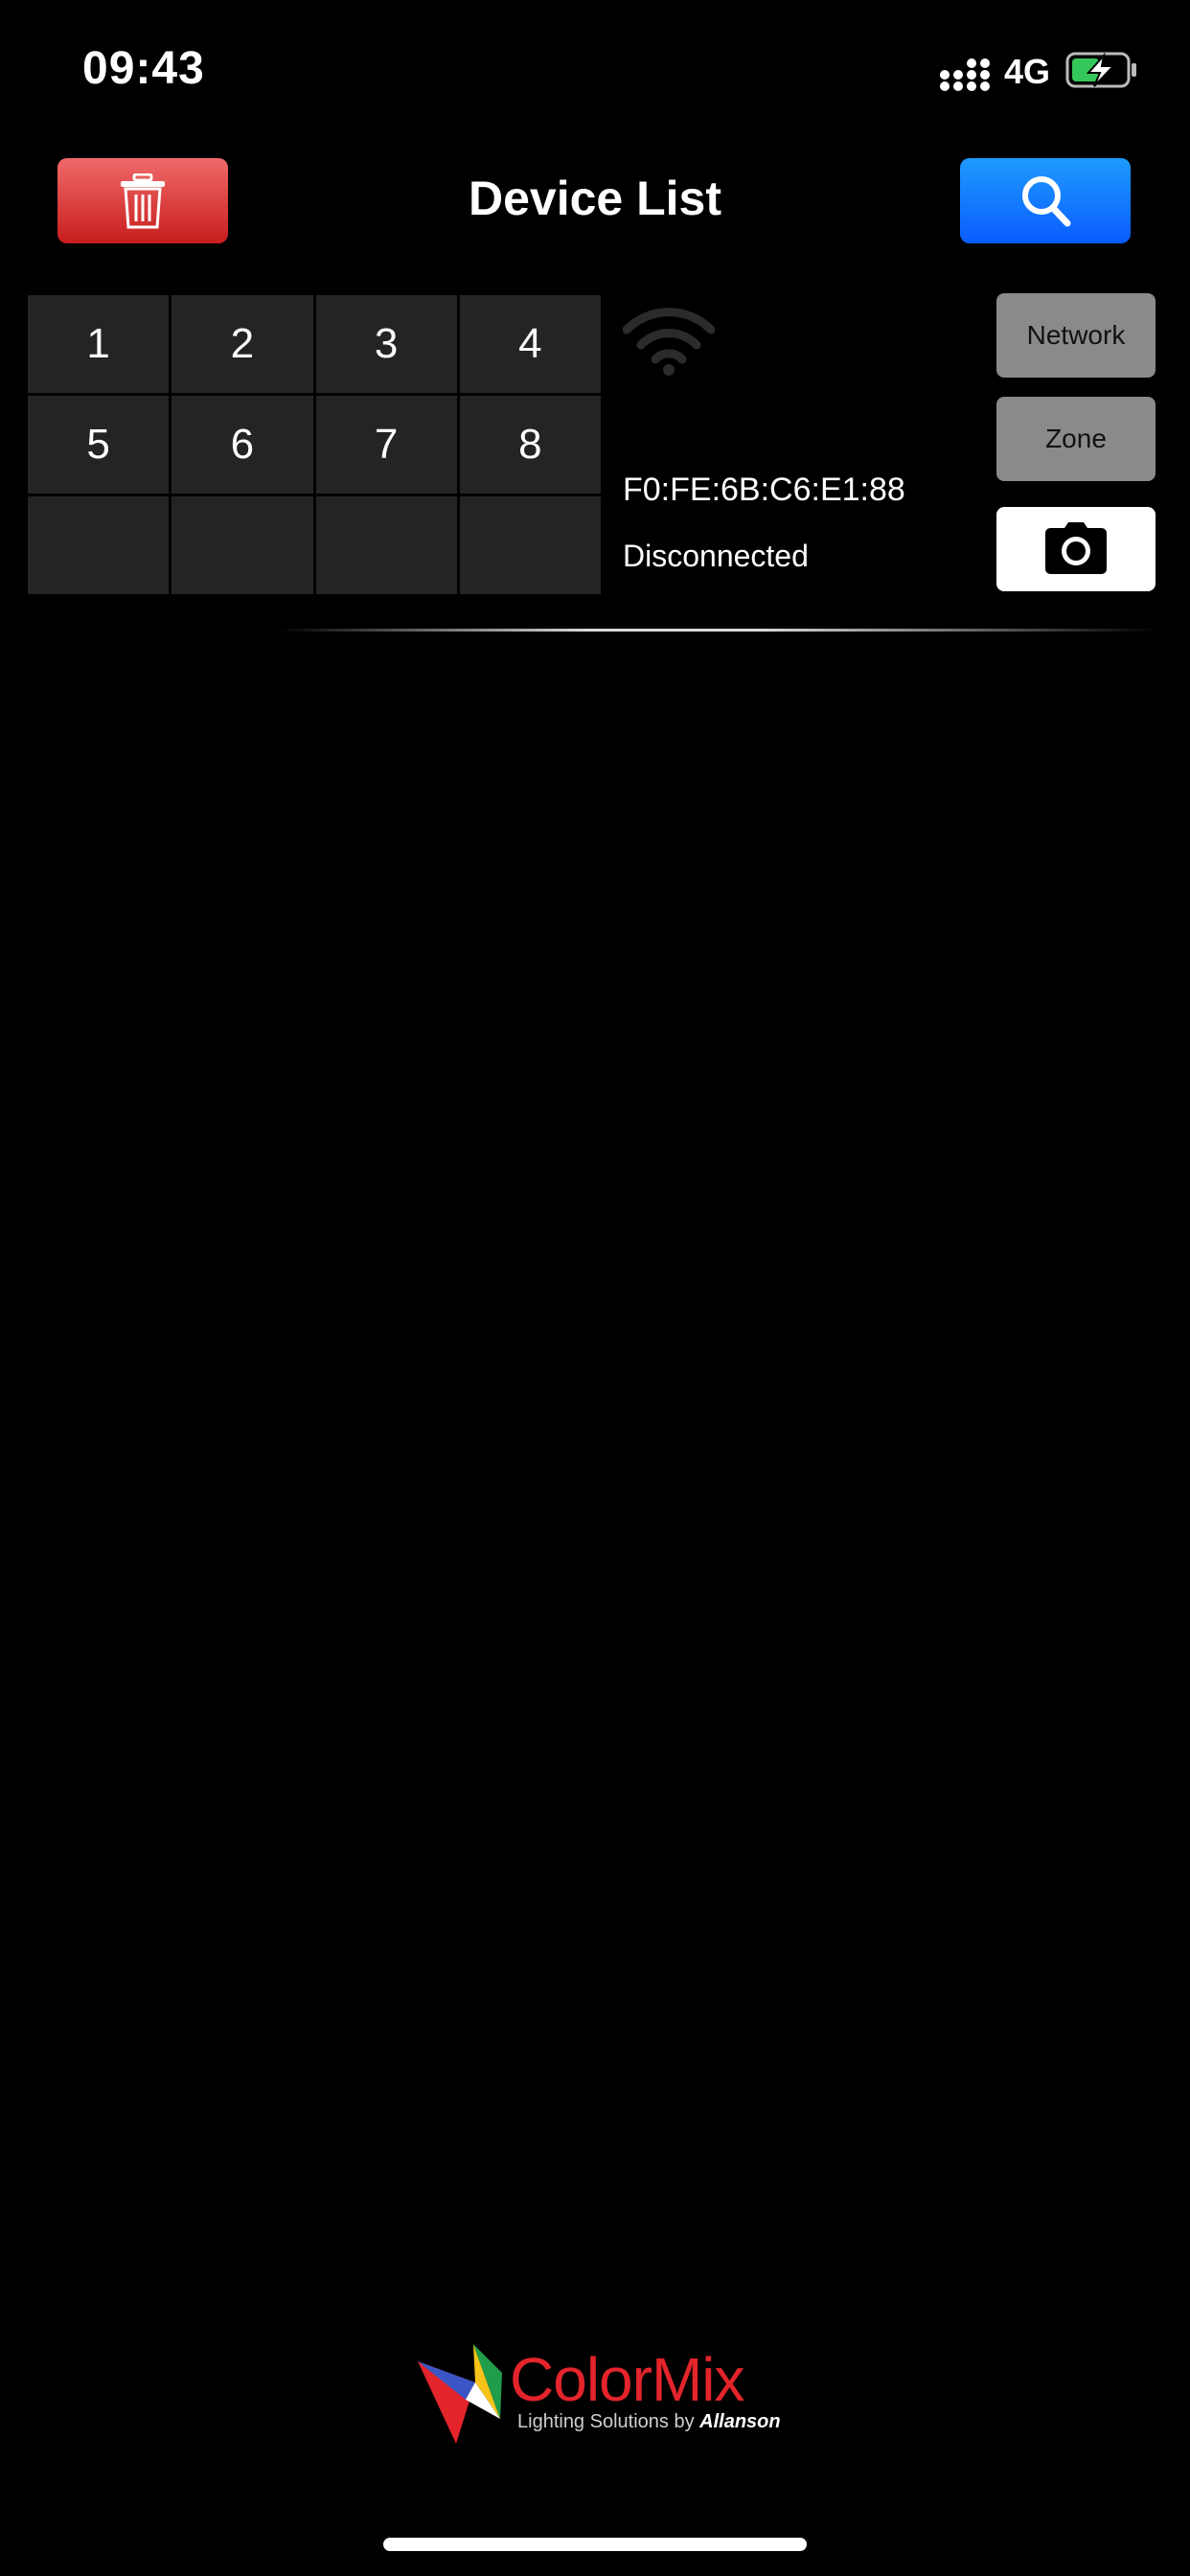 Image resolution: width=1190 pixels, height=2576 pixels. I want to click on logo-tagline: Lighting Solutions by Allanson, so click(649, 2422).